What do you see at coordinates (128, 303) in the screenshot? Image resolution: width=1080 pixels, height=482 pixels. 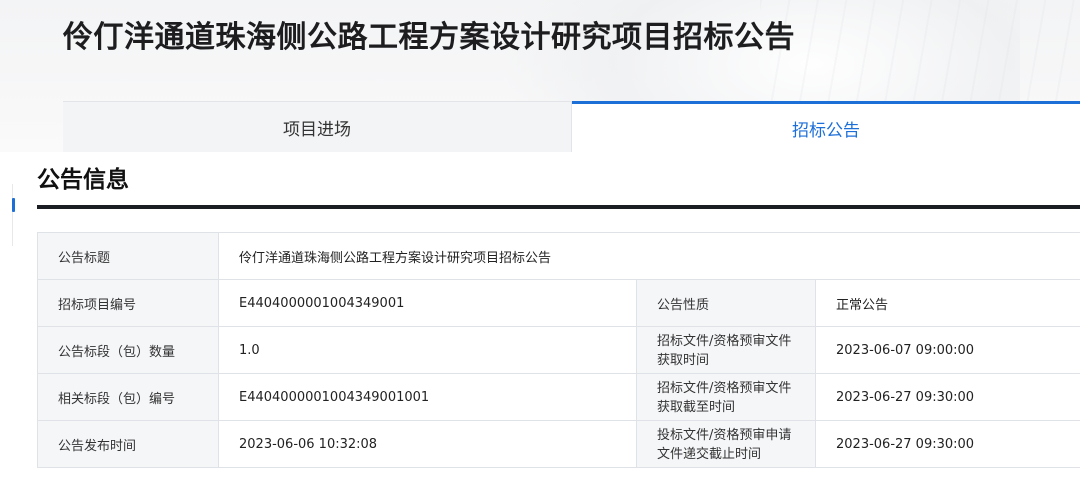 I see `project-no-label: 招标项目编号` at bounding box center [128, 303].